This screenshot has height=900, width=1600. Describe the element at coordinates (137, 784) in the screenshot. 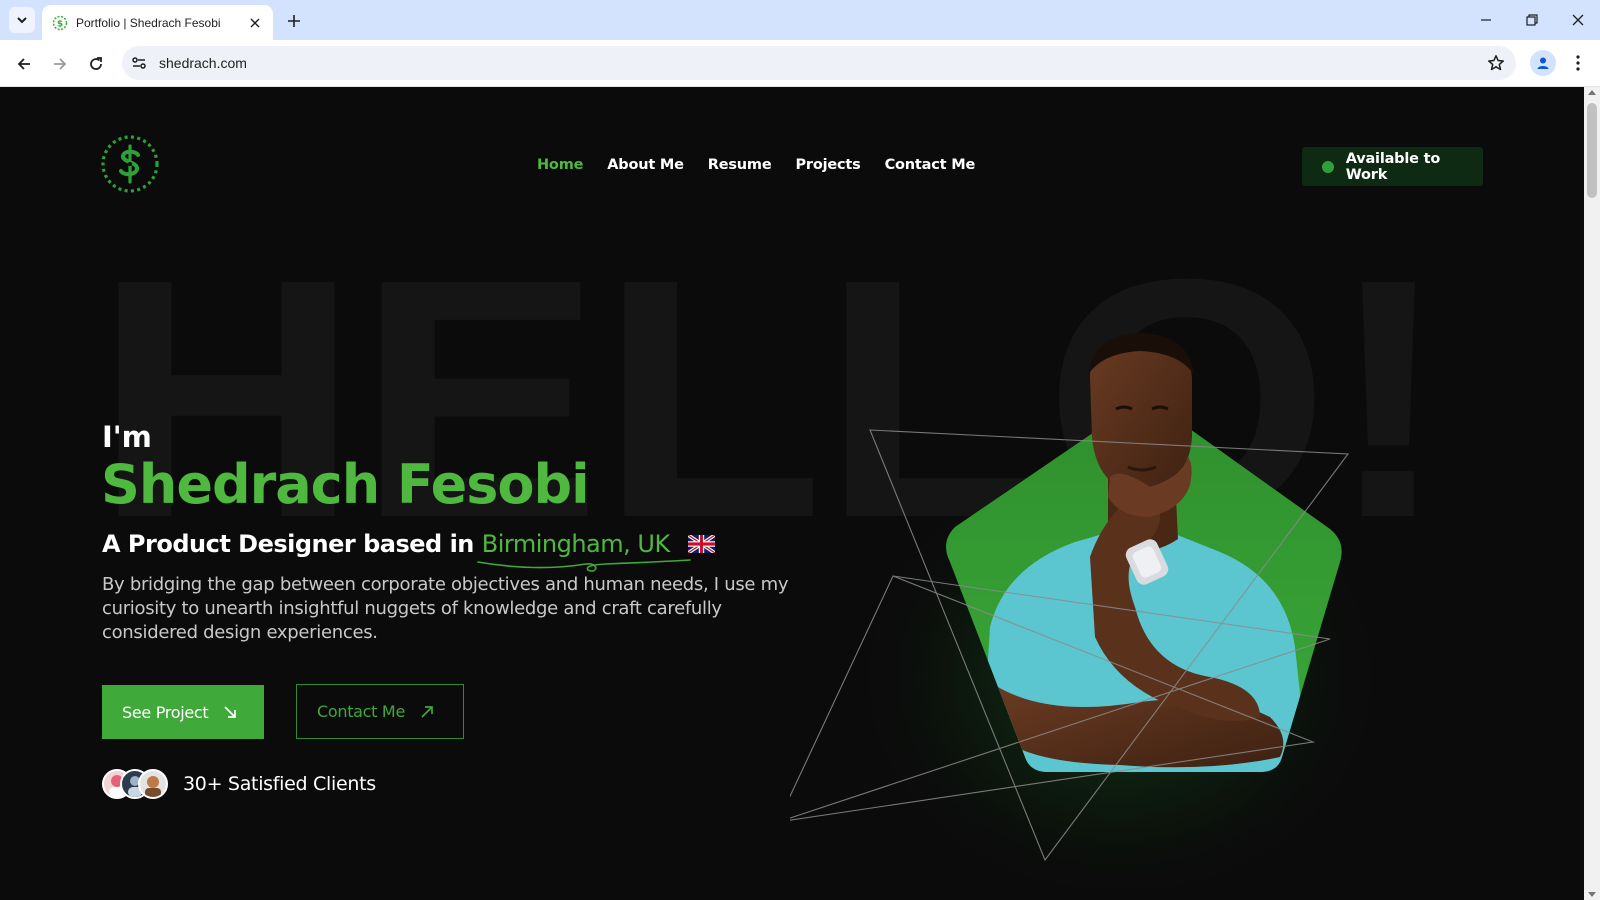

I see `client-avatars` at that location.